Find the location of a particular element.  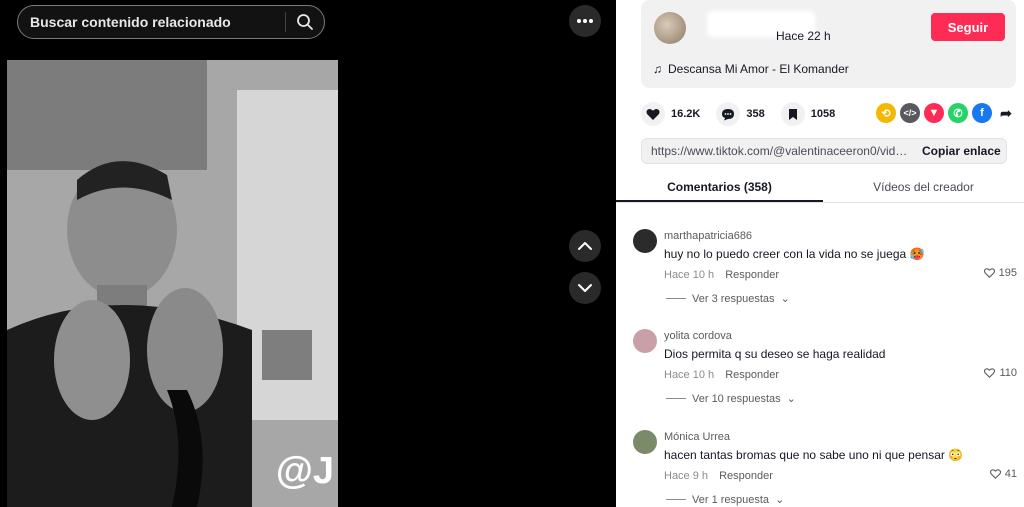

comment-like-button: 110 is located at coordinates (1000, 373).